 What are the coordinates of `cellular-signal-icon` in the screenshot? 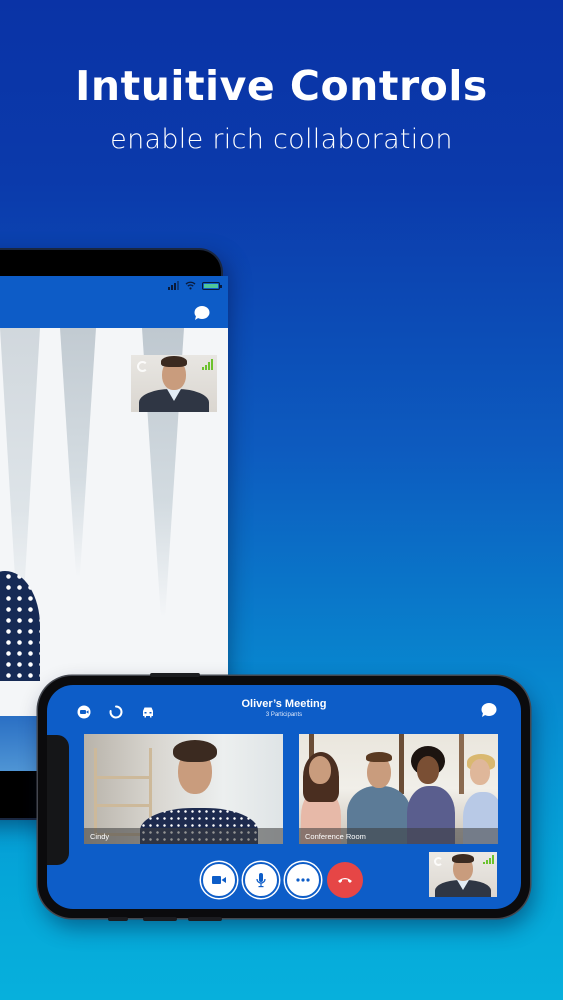 It's located at (173, 285).